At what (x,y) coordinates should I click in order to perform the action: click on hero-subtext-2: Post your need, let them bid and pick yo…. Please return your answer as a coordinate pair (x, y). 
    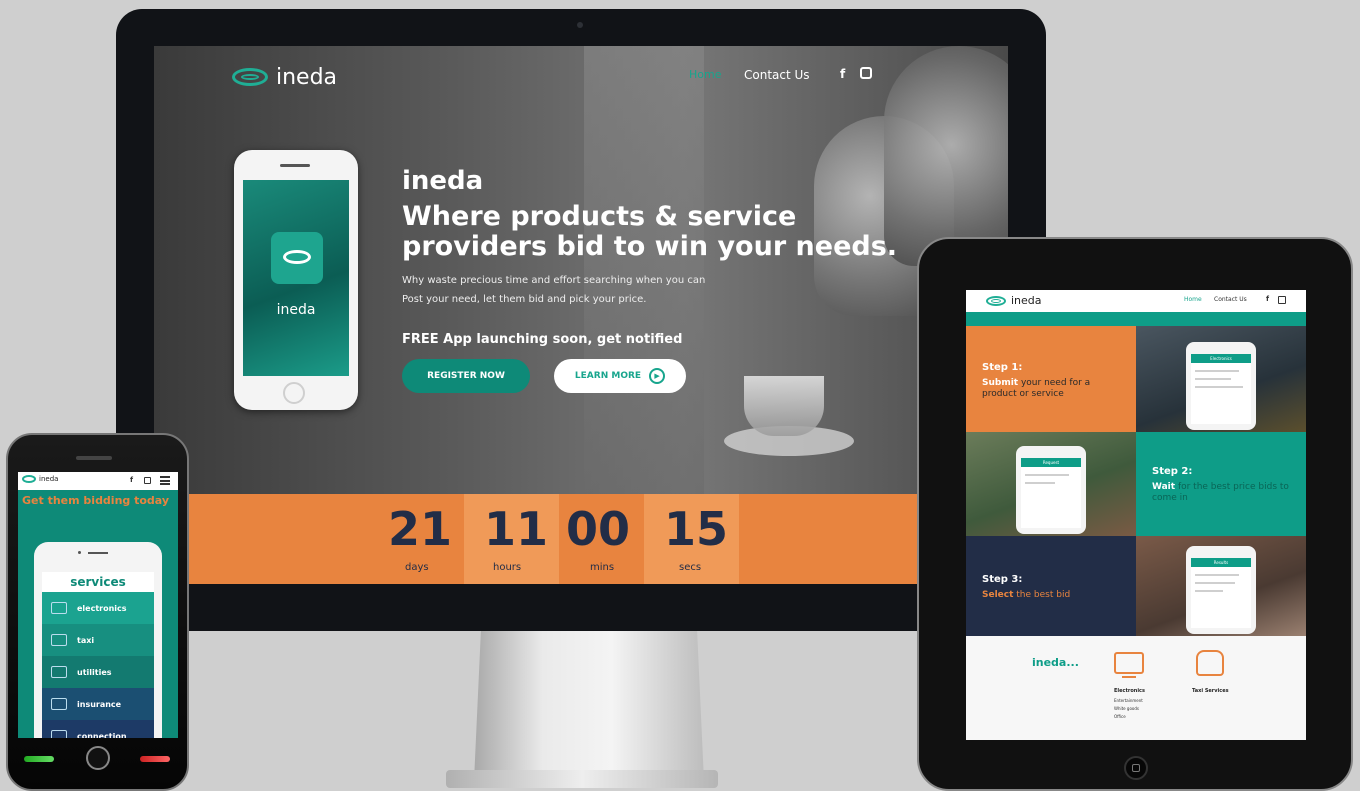
    Looking at the image, I should click on (524, 299).